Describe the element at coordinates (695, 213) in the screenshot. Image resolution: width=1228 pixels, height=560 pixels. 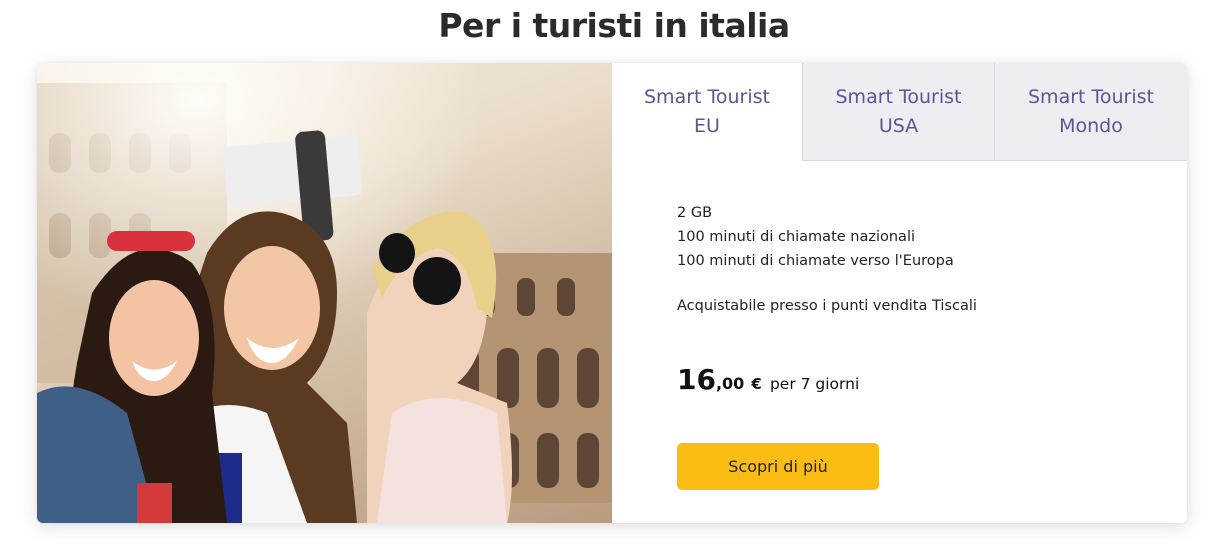
I see `feature-data: 2 GB` at that location.